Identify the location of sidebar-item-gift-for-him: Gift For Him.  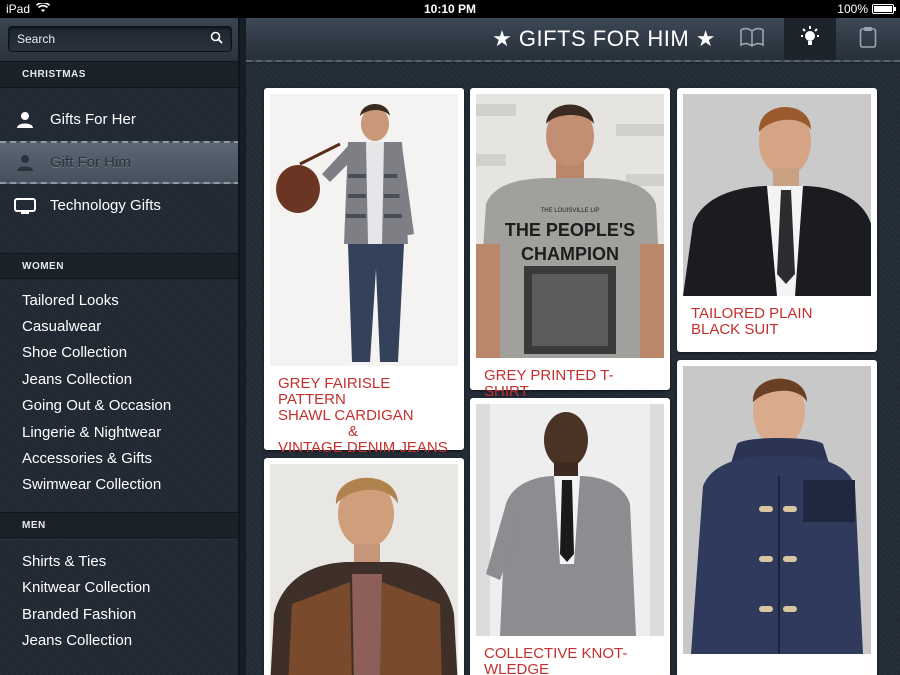
(119, 162).